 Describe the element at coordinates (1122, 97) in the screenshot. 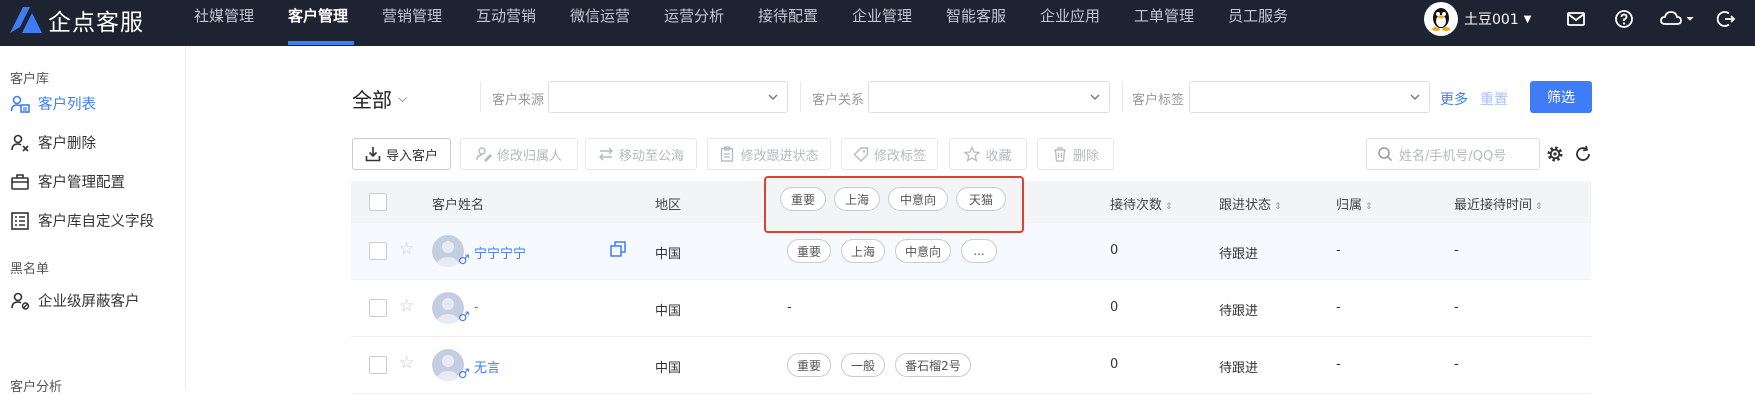

I see `divider` at that location.